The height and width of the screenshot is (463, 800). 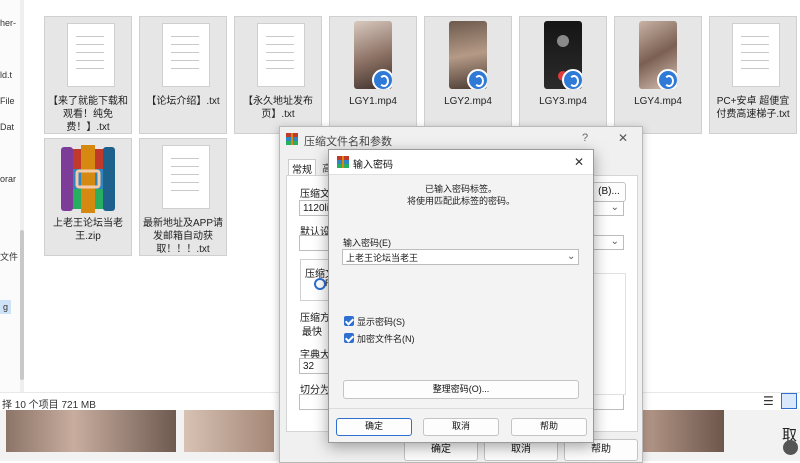 What do you see at coordinates (9, 256) in the screenshot?
I see `nav-fragment: 文件` at bounding box center [9, 256].